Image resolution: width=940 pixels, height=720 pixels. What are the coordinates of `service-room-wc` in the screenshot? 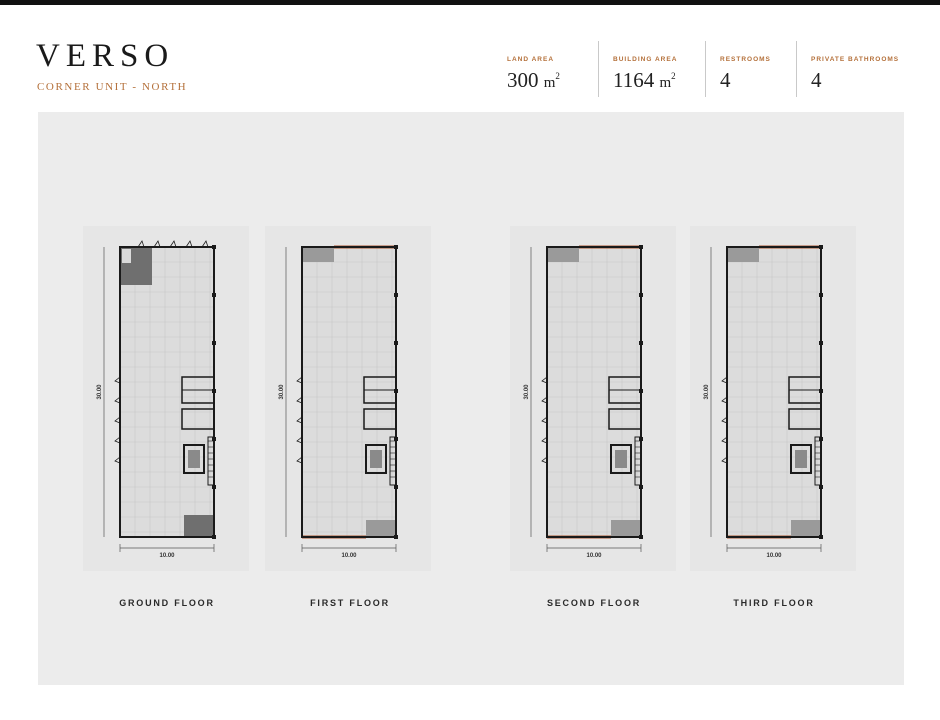 It's located at (126, 256).